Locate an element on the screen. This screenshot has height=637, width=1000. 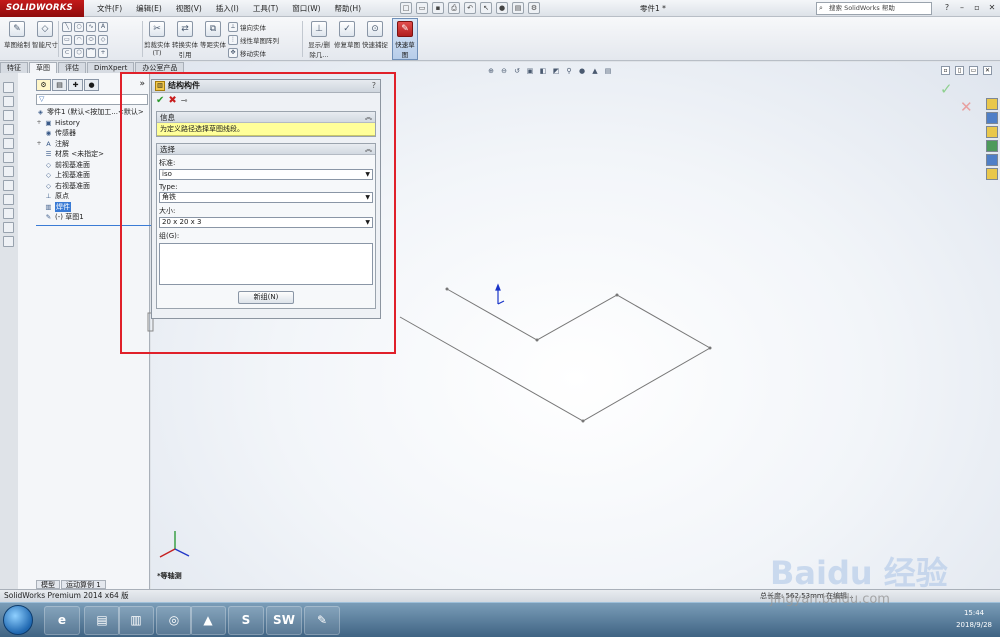
windows-taskbar: e ▤ ▥ ◎ ▲ S SW ✎ 15:44 2018/9/28 is located at coordinates (500, 619).